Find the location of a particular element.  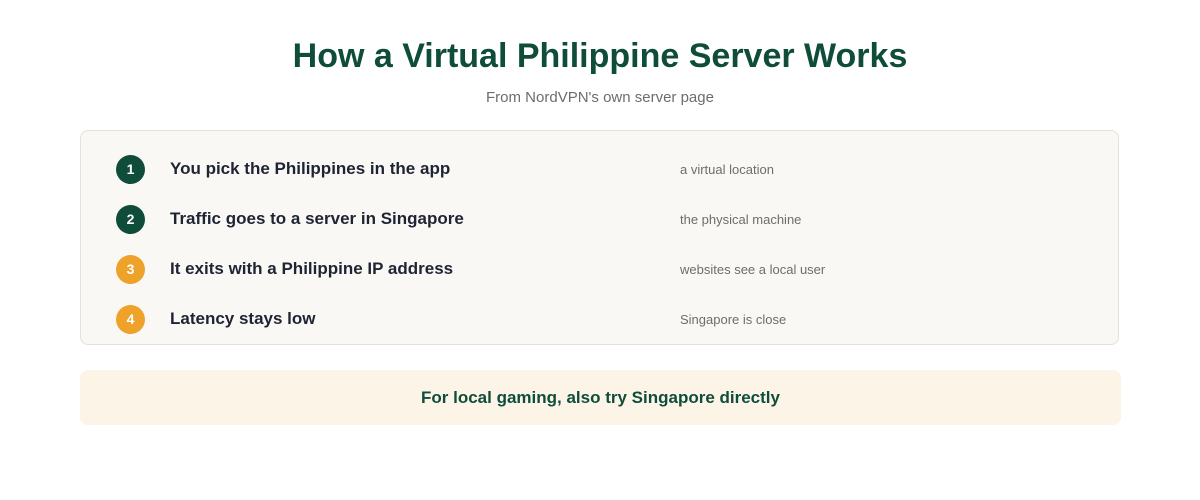

step-note: a virtual location is located at coordinates (727, 169).